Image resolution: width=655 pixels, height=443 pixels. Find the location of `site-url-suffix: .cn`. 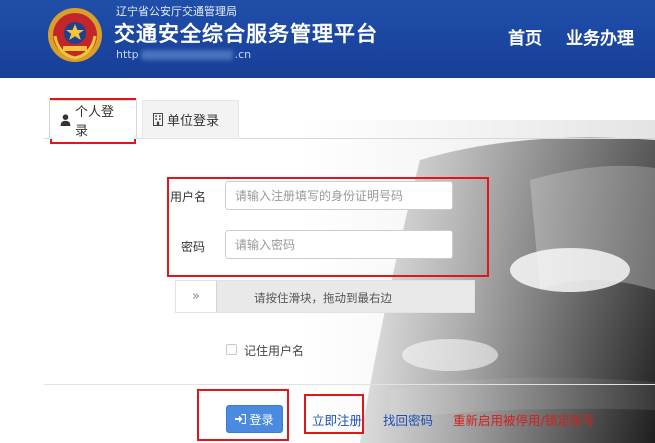

site-url-suffix: .cn is located at coordinates (243, 54).